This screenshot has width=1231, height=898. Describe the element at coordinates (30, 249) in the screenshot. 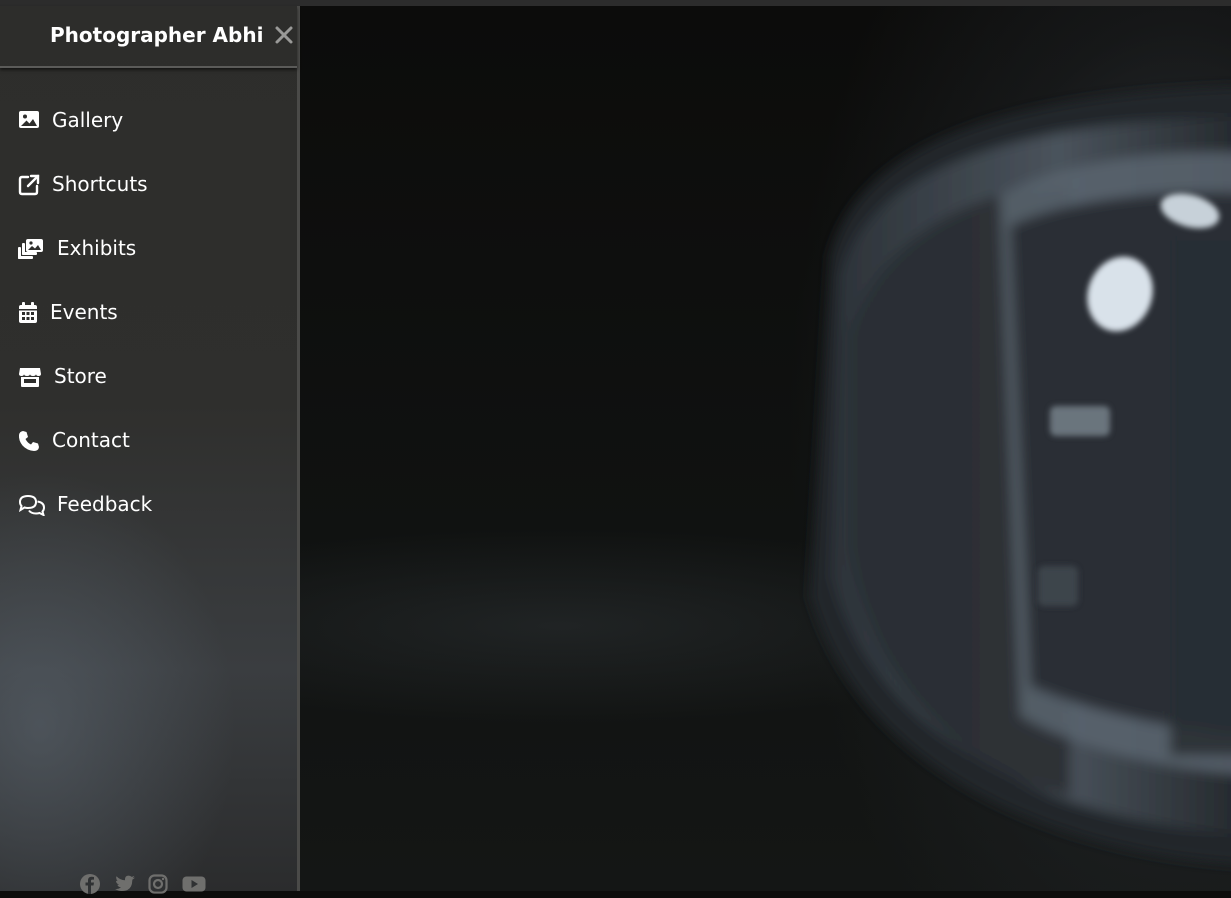

I see `photo-stack-icon` at that location.